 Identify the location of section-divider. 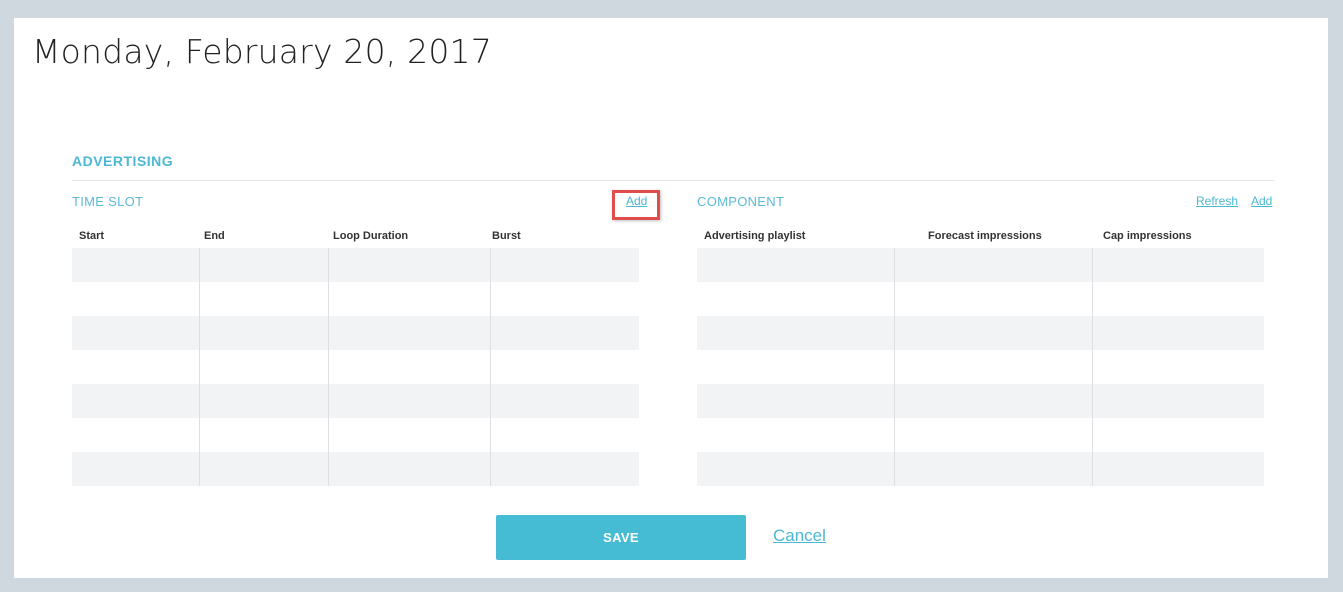
(673, 180).